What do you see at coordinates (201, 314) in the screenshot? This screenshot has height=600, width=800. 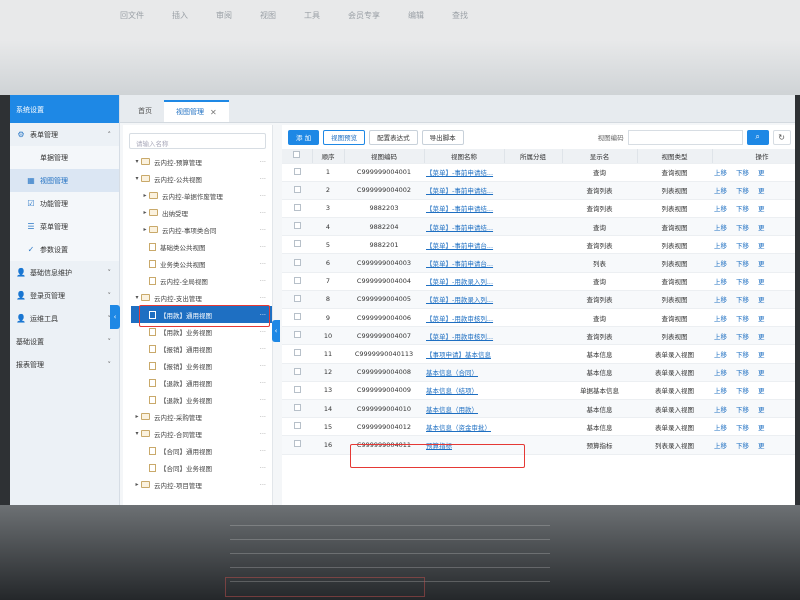 I see `tree-item: 【用款】通用视图 ···` at bounding box center [201, 314].